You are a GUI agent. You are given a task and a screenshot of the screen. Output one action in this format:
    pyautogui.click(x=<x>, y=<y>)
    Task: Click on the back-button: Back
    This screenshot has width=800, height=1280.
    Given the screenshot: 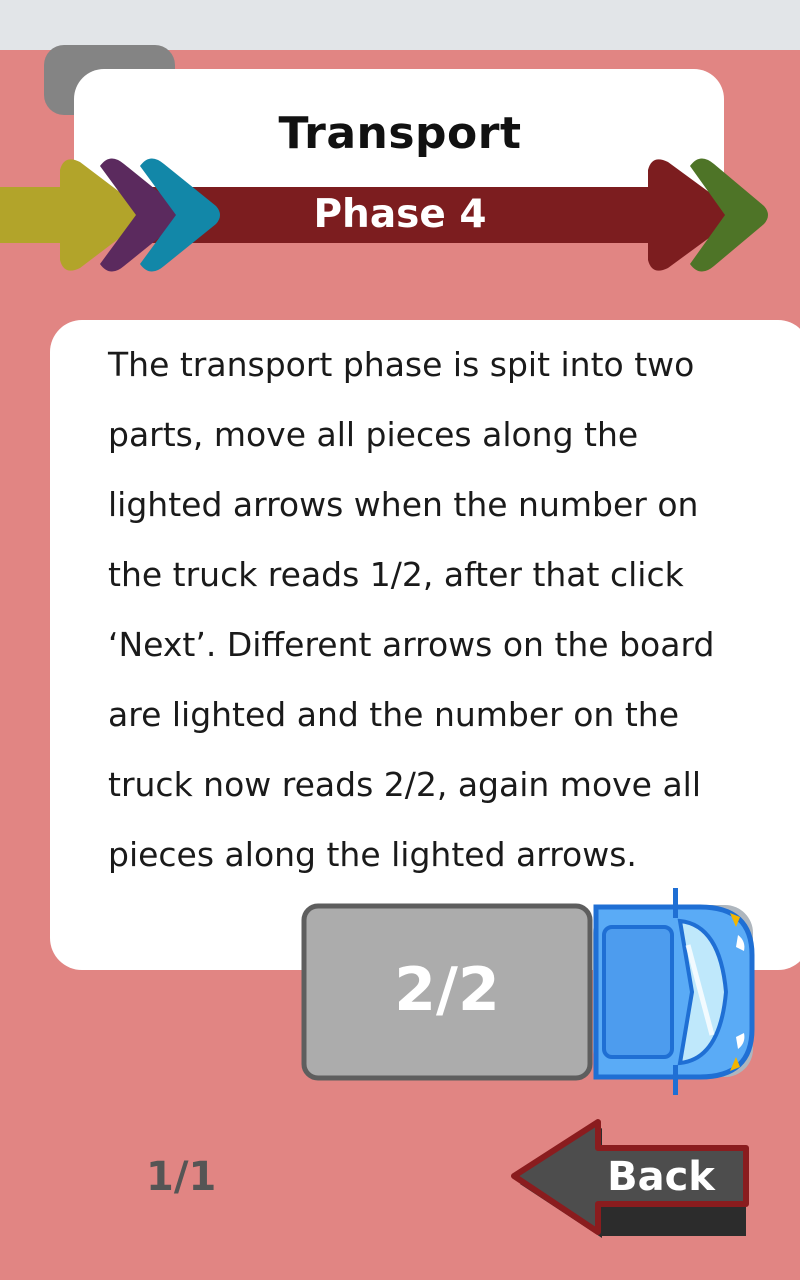 What is the action you would take?
    pyautogui.click(x=632, y=1180)
    